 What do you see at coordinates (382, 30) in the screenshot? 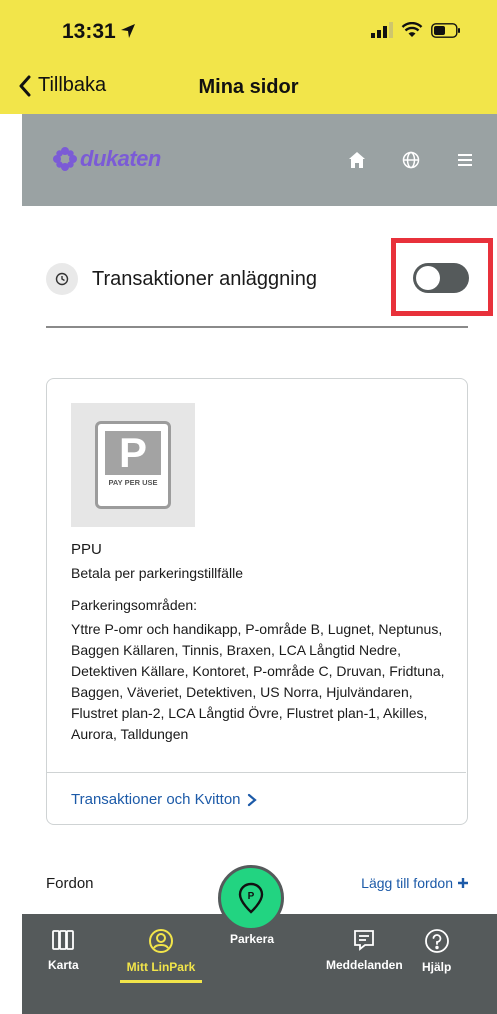
I see `signal-icon` at bounding box center [382, 30].